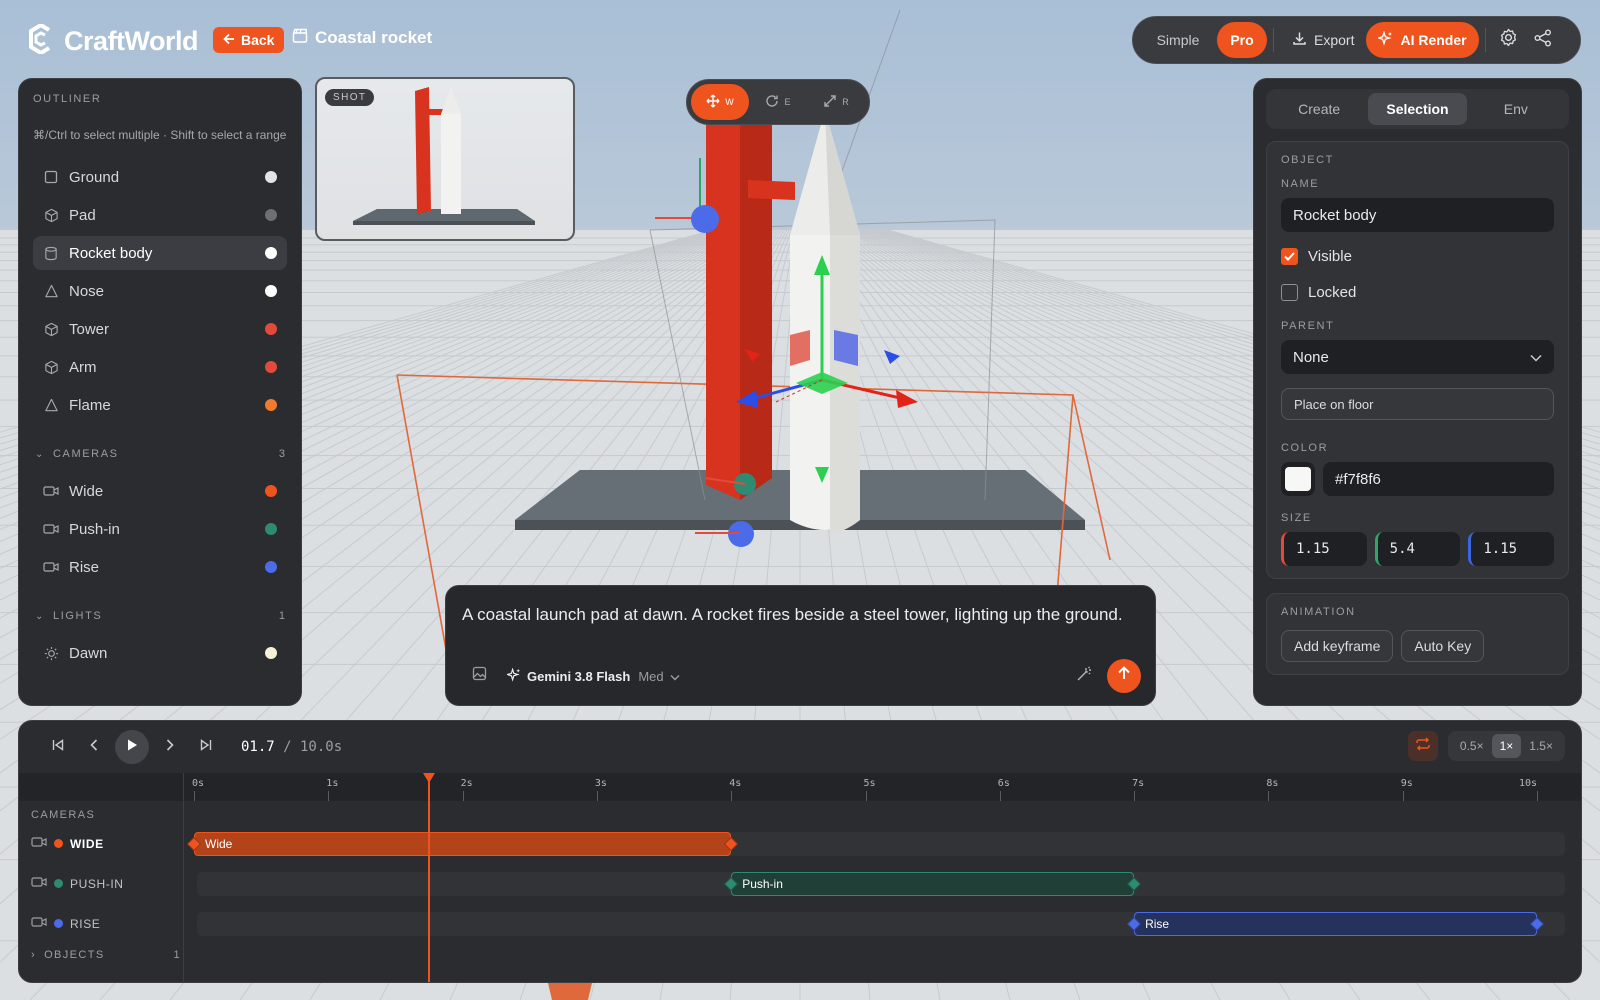 This screenshot has height=1000, width=1600. Describe the element at coordinates (177, 955) in the screenshot. I see `objects-count: 1` at that location.